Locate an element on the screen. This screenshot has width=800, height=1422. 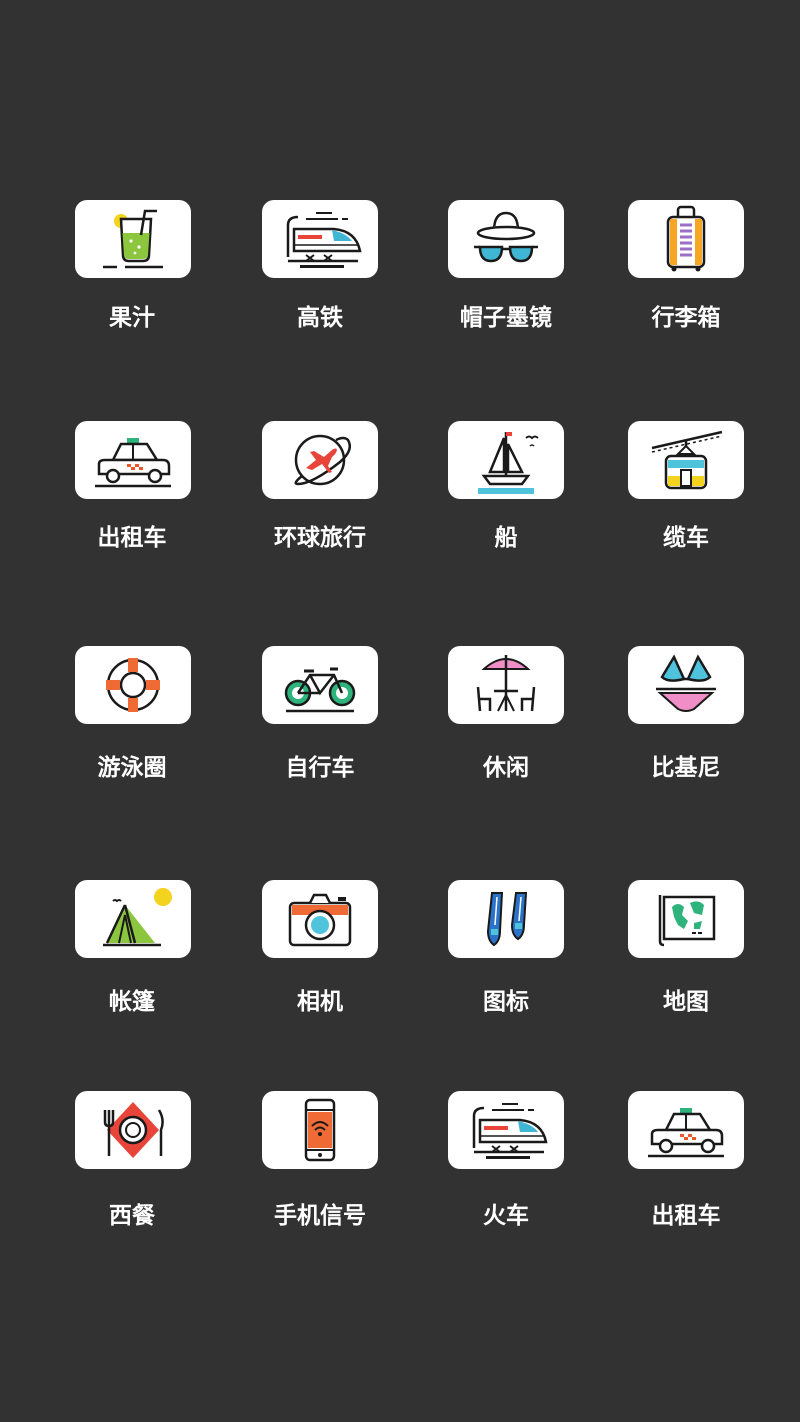
train-icon is located at coordinates (510, 1131).